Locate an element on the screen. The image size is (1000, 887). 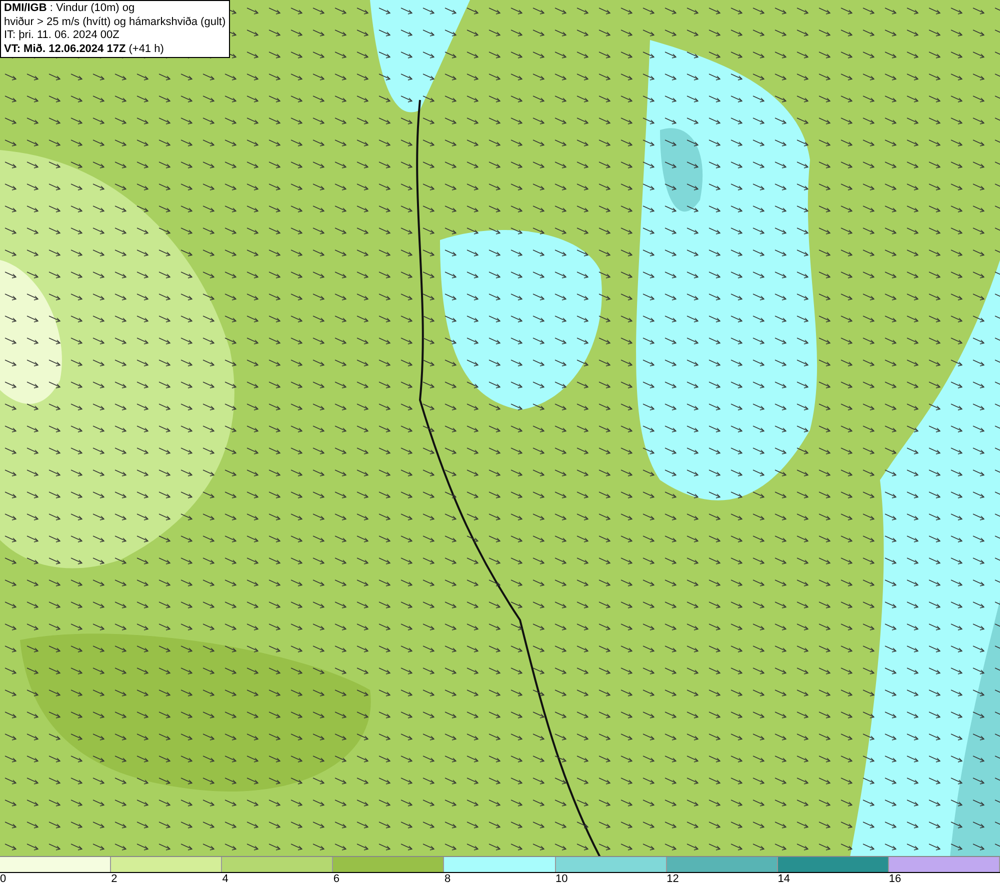
legend-tick-label: 0 is located at coordinates (3, 880).